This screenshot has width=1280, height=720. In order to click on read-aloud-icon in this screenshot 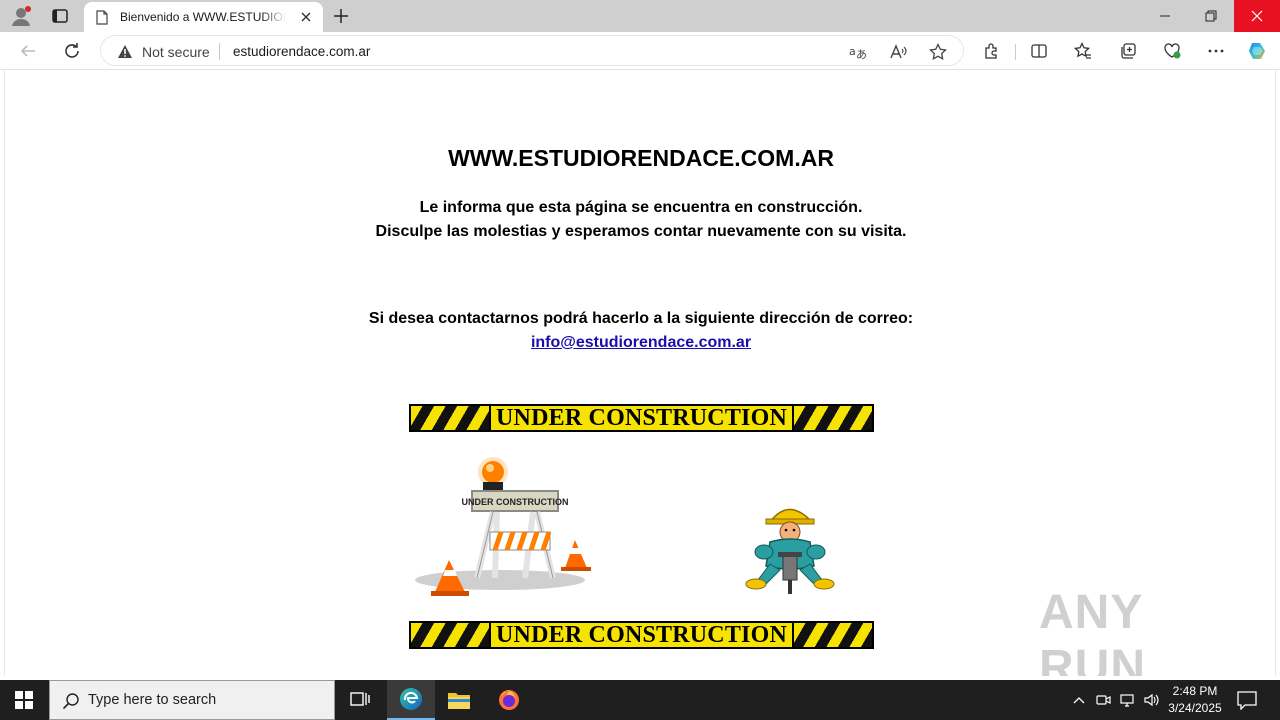, I will do `click(898, 52)`.